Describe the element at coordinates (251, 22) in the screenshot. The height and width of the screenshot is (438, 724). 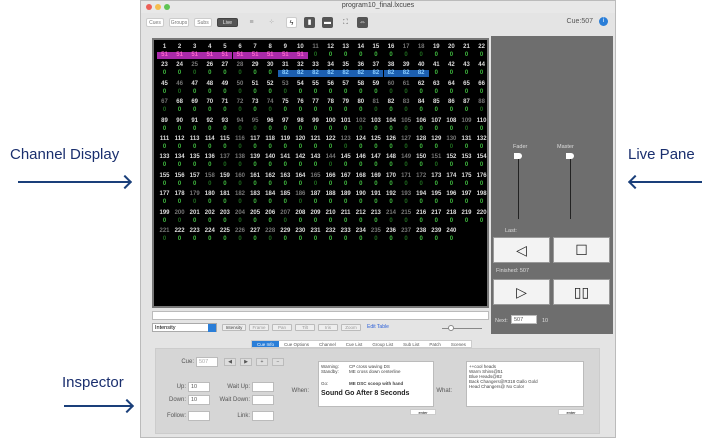
I see `list-icon: ≡` at that location.